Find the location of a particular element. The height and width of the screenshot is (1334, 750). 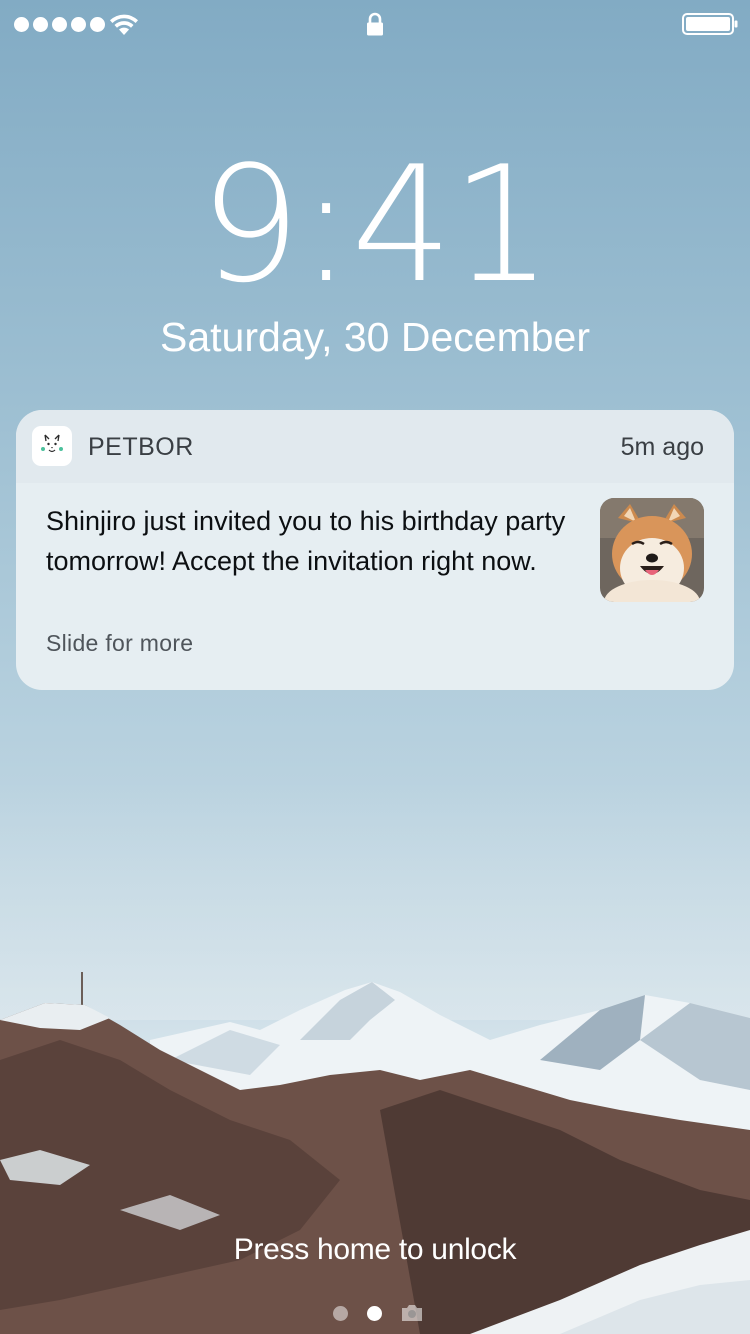

camera-icon is located at coordinates (412, 1313).